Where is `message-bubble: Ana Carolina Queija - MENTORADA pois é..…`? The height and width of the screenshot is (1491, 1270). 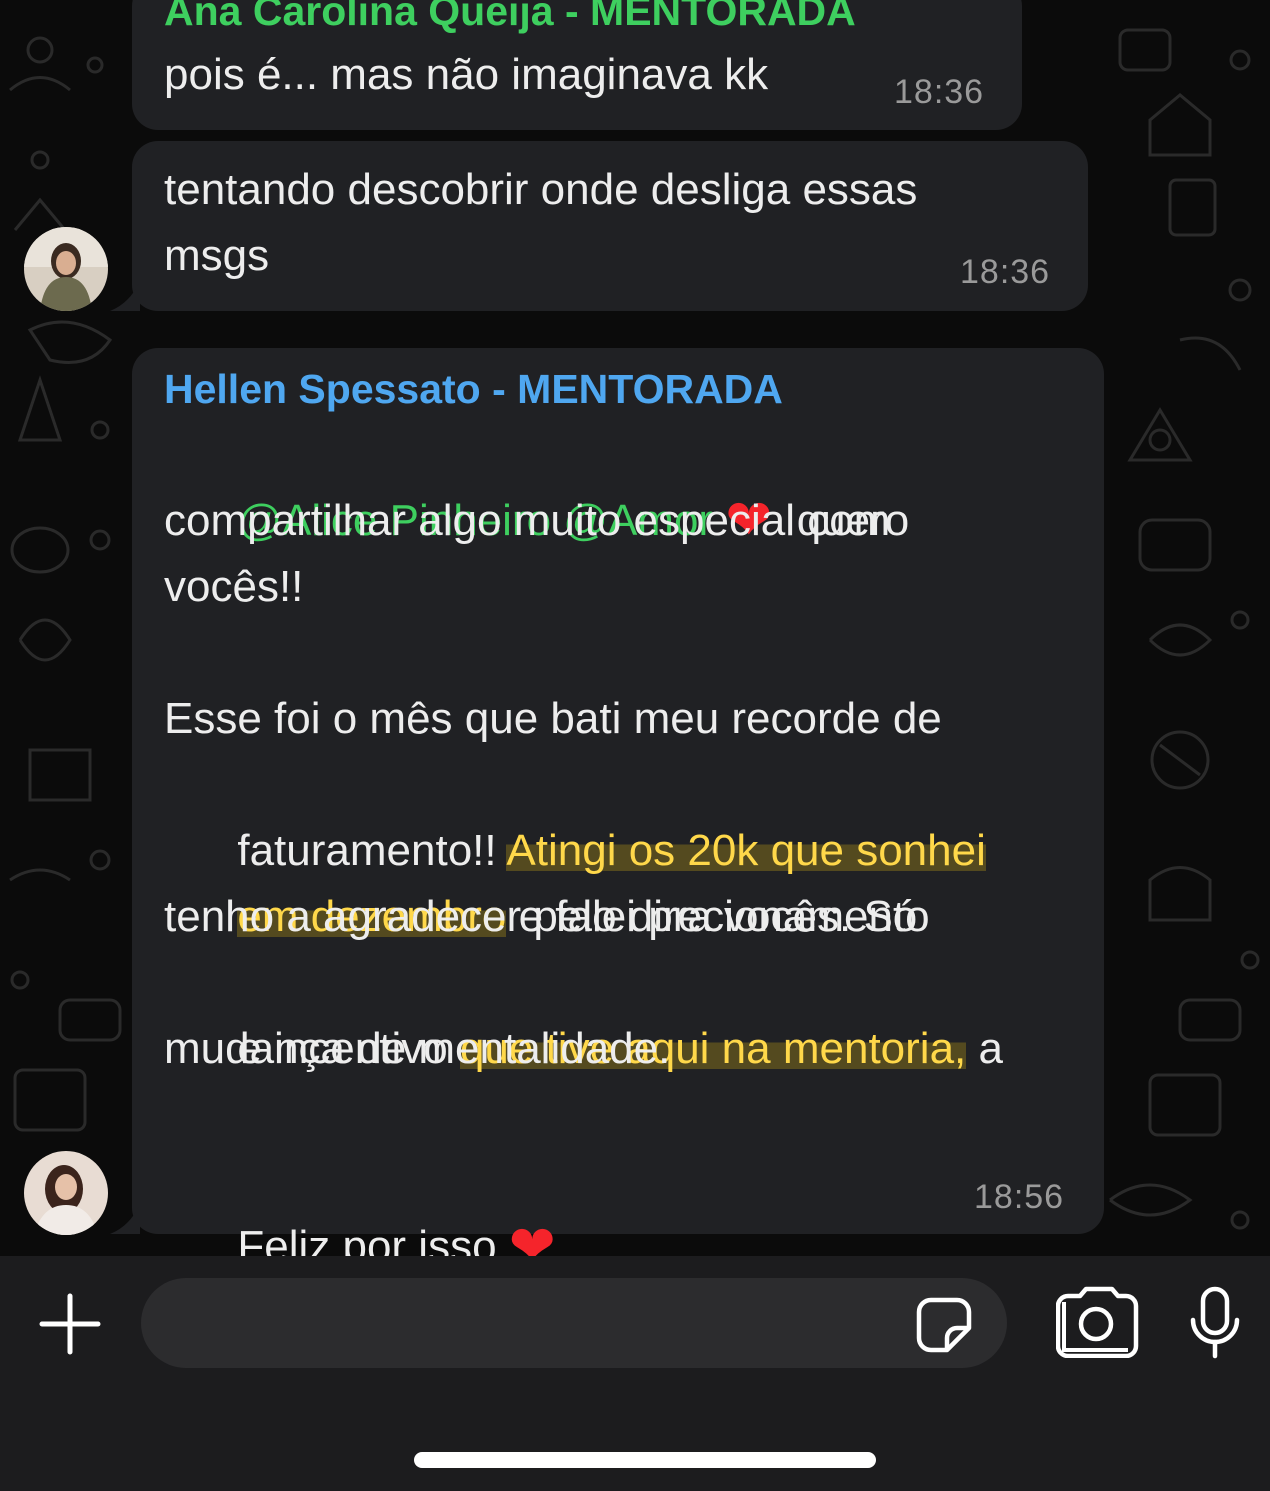 message-bubble: Ana Carolina Queija - MENTORADA pois é..… is located at coordinates (577, 65).